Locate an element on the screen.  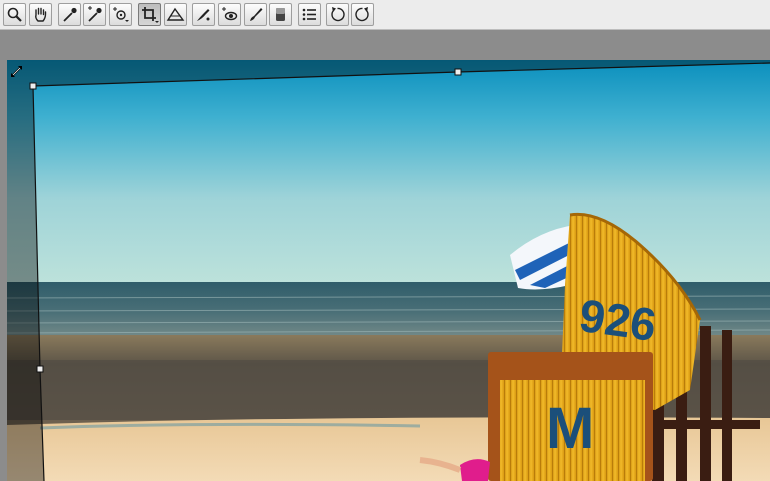
zoom-tool-button is located at coordinates (14, 14).